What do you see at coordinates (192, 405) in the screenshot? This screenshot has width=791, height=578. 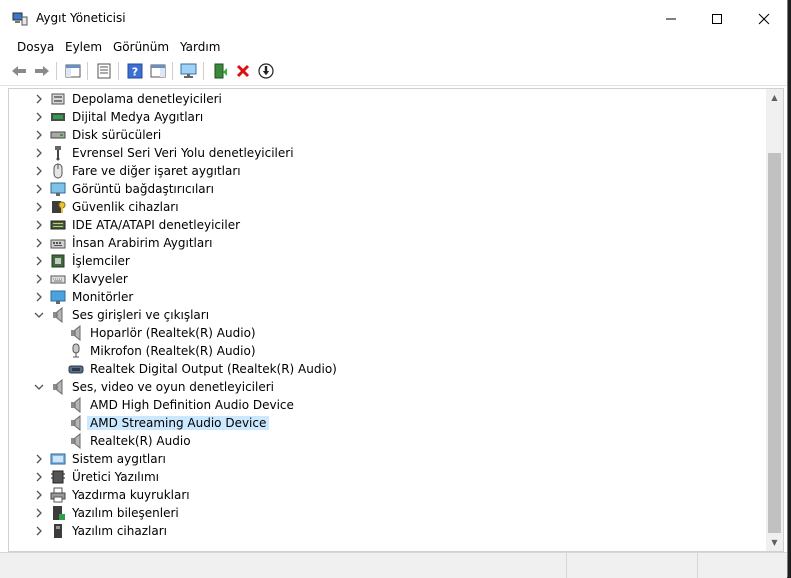 I see `tree-item-label: AMD High Definition Audio Device` at bounding box center [192, 405].